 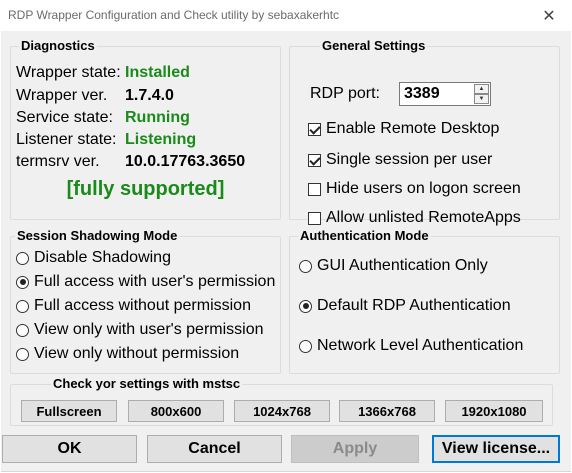 I want to click on enable-remote-desktop-checkbox: Enable Remote Desktop, so click(x=403, y=129).